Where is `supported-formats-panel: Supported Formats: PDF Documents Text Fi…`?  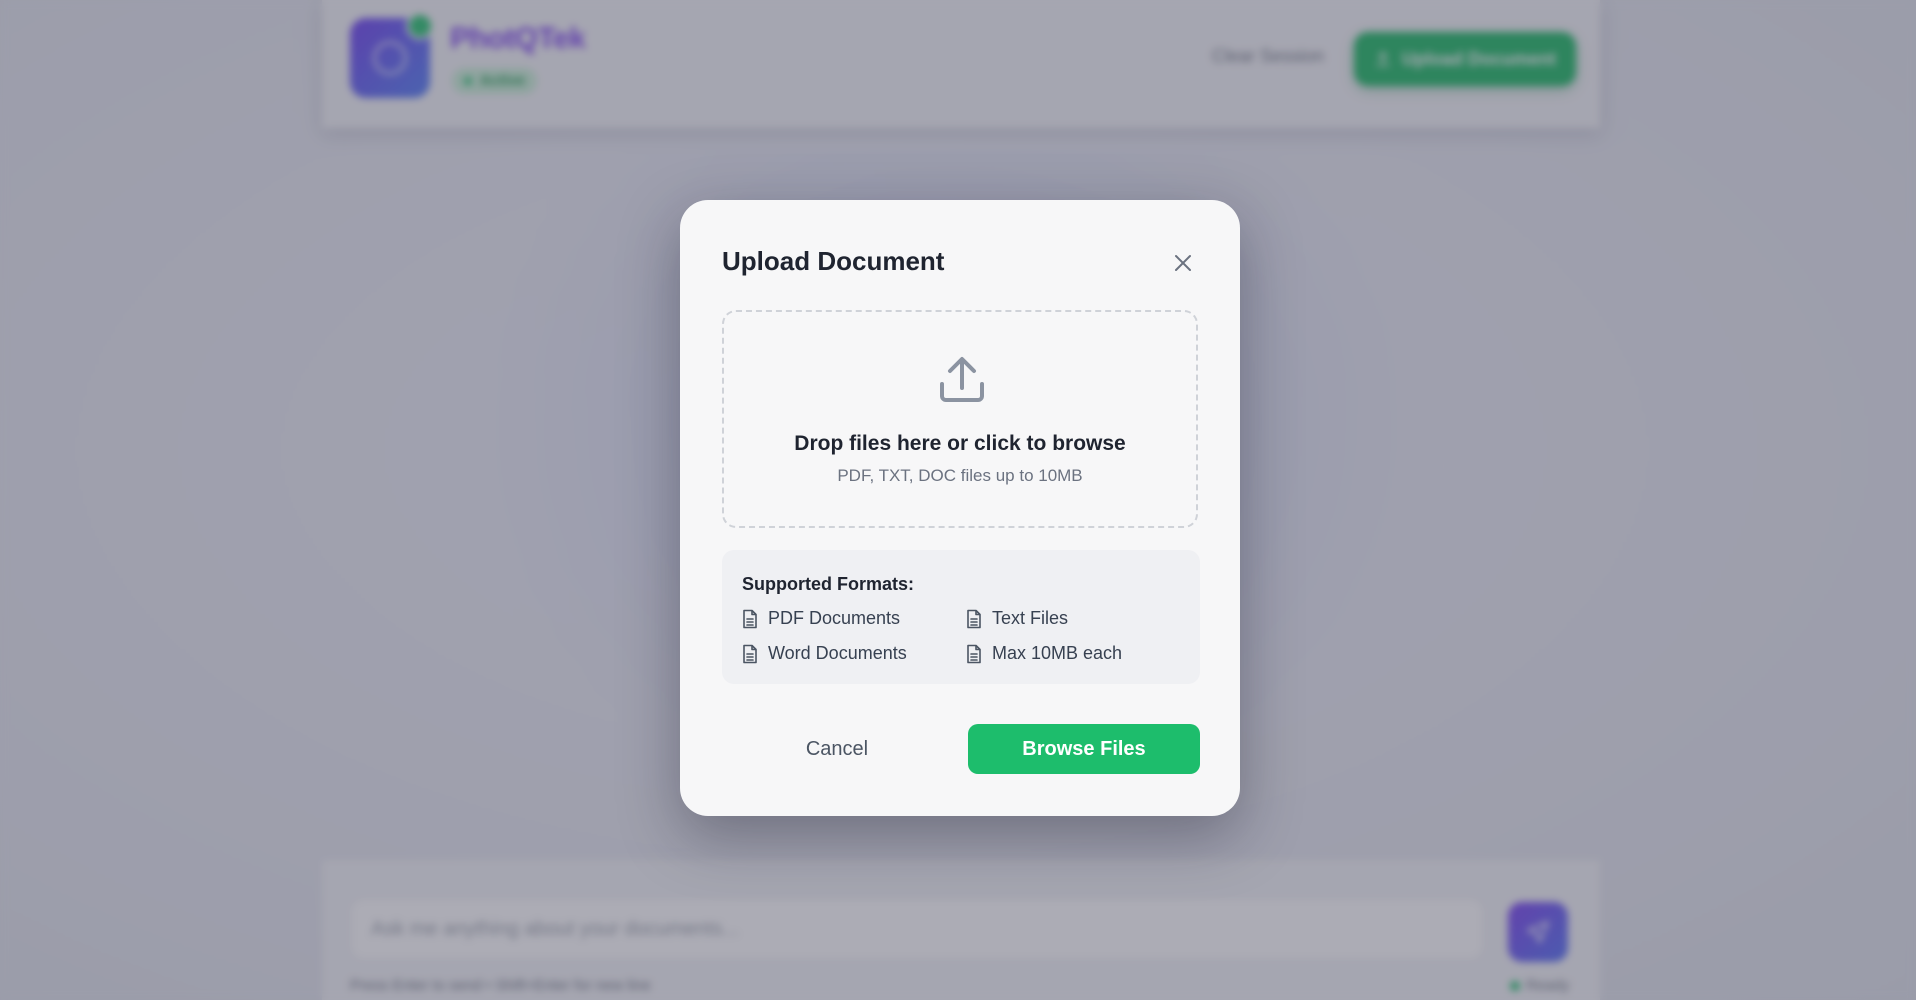
supported-formats-panel: Supported Formats: PDF Documents Text Fi… is located at coordinates (961, 617).